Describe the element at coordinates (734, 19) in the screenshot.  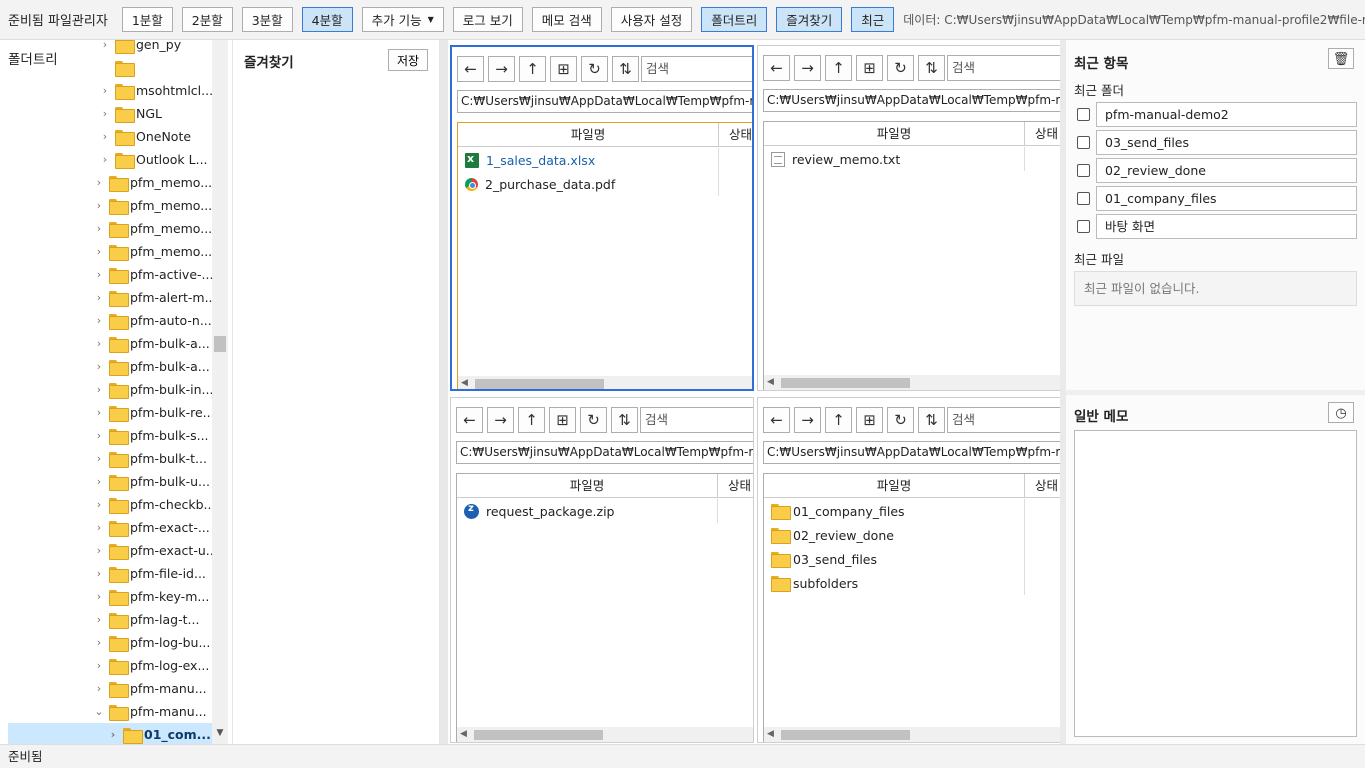
I see `folder-tree-toggle: 폴더트리` at that location.